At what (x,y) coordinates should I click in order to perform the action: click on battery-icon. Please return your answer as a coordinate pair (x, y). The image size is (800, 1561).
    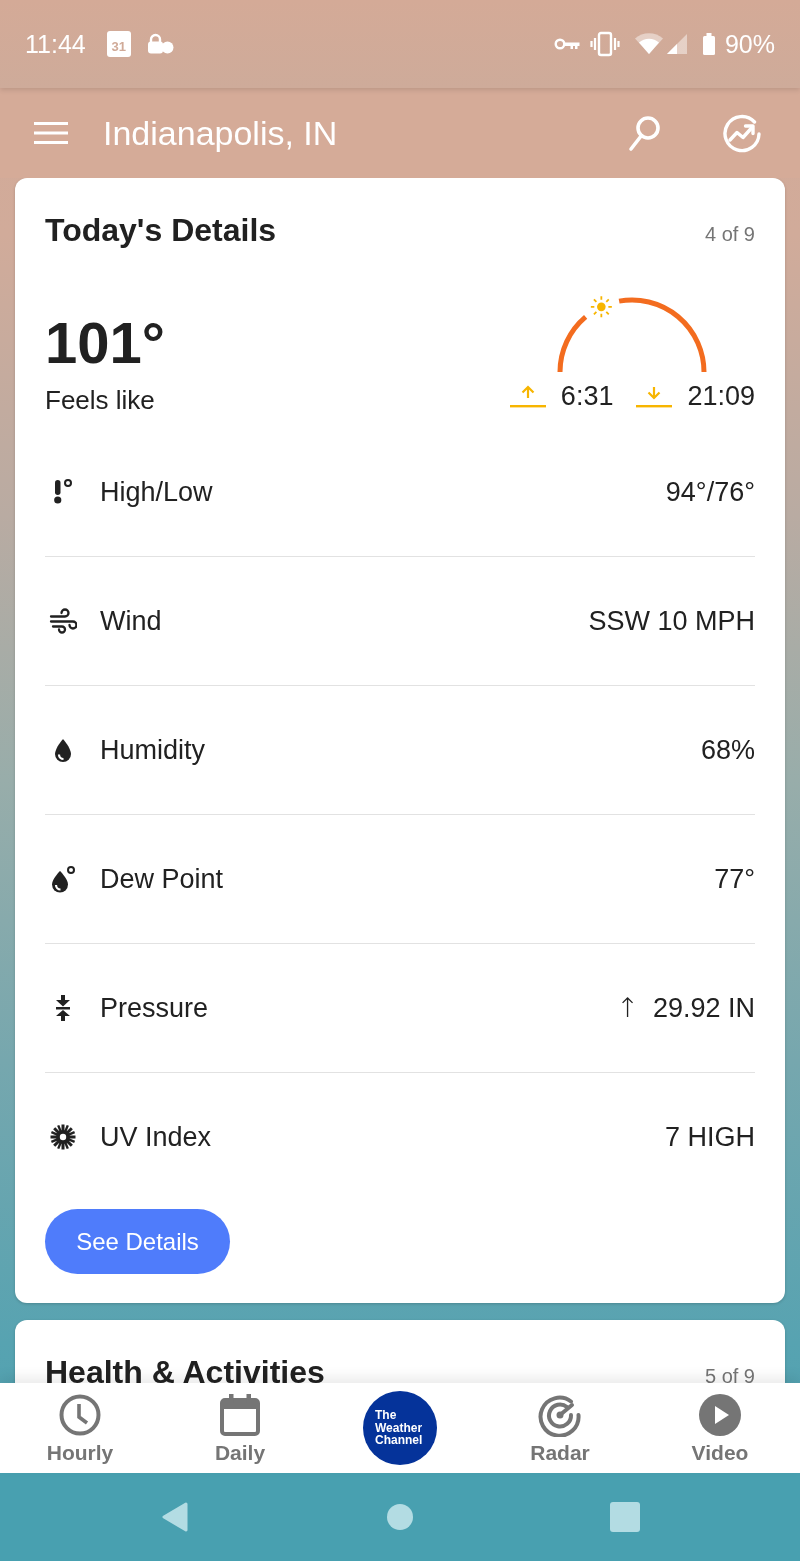
    Looking at the image, I should click on (708, 44).